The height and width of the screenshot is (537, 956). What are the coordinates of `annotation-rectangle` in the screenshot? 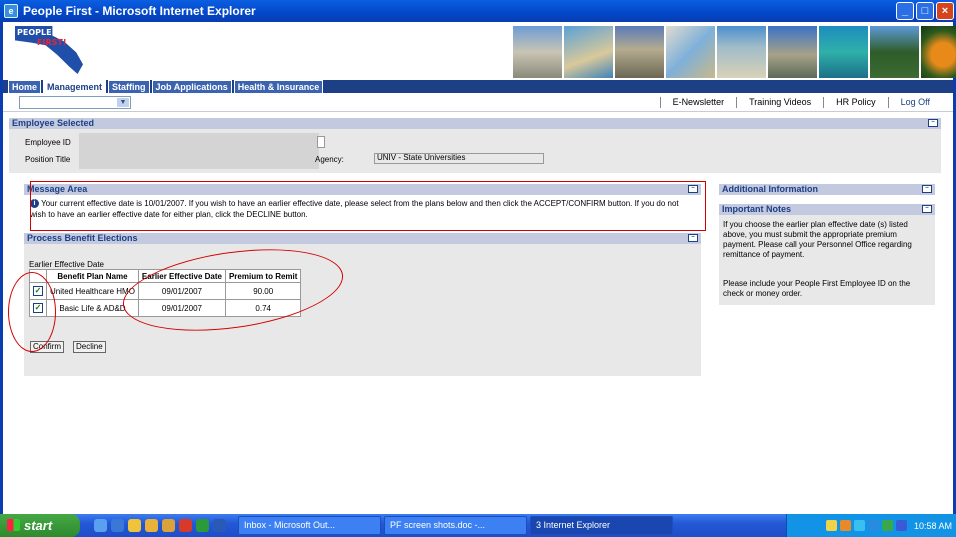 It's located at (368, 206).